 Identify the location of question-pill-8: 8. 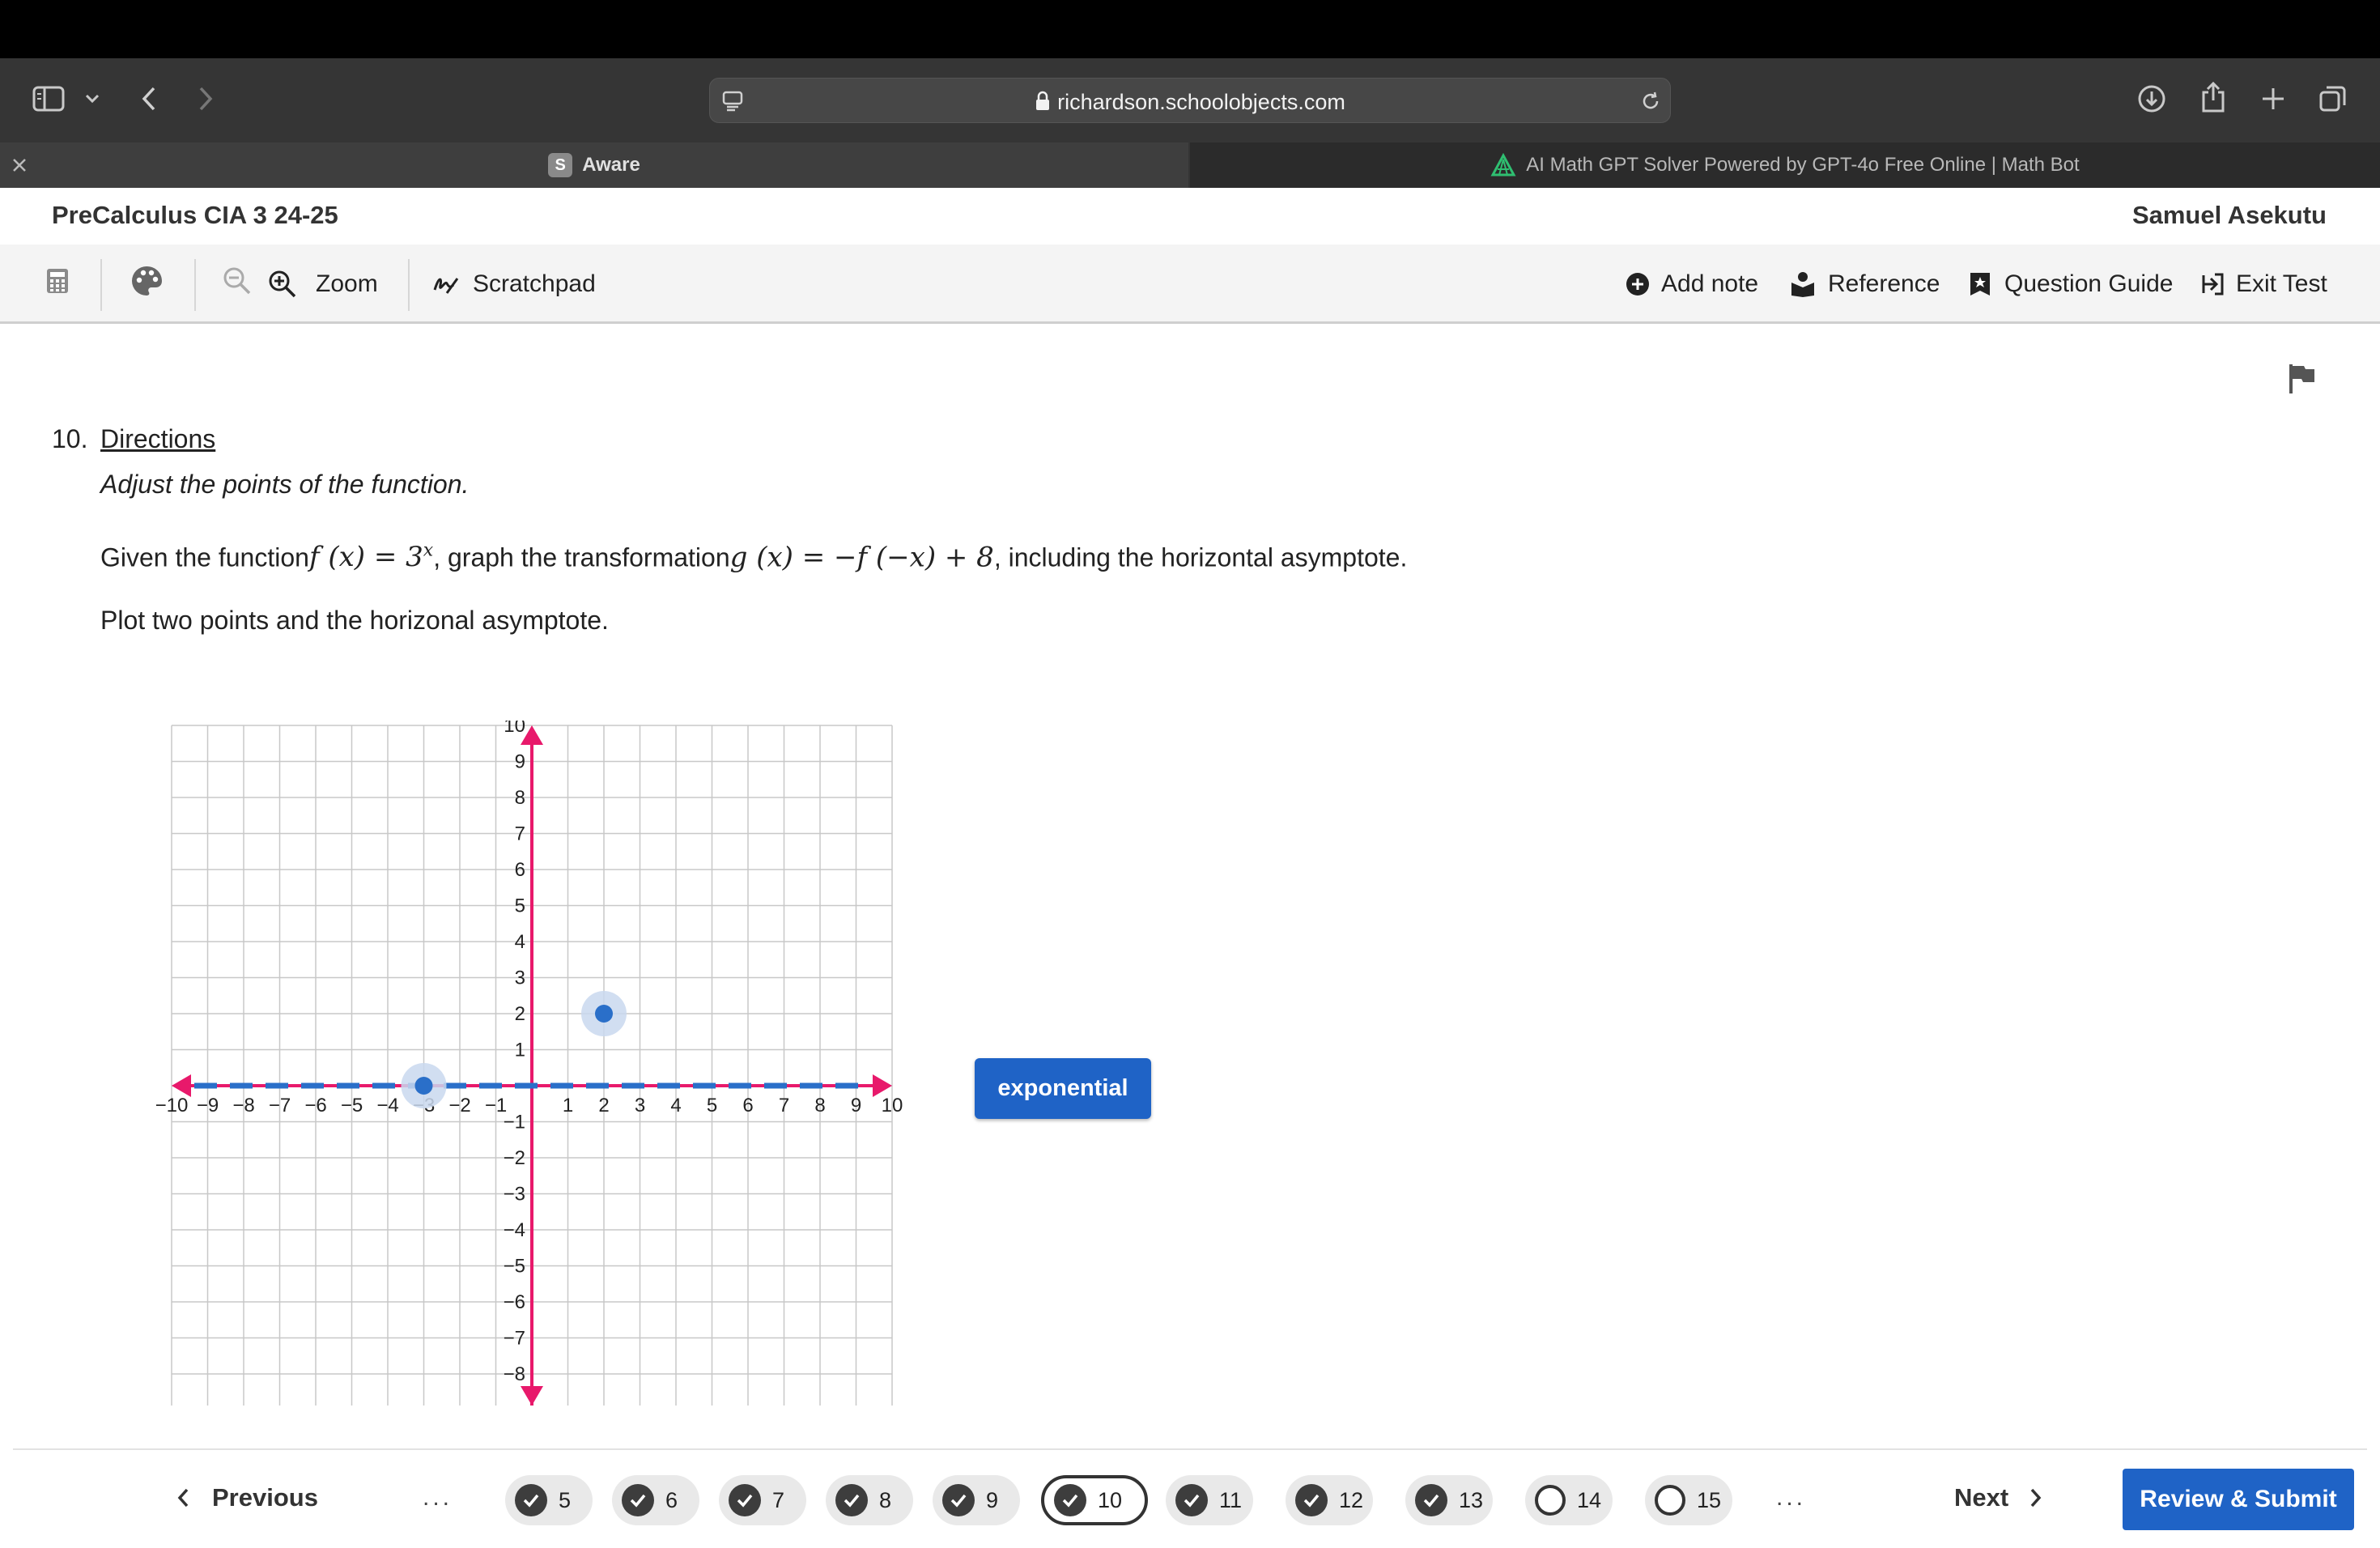
(870, 1500).